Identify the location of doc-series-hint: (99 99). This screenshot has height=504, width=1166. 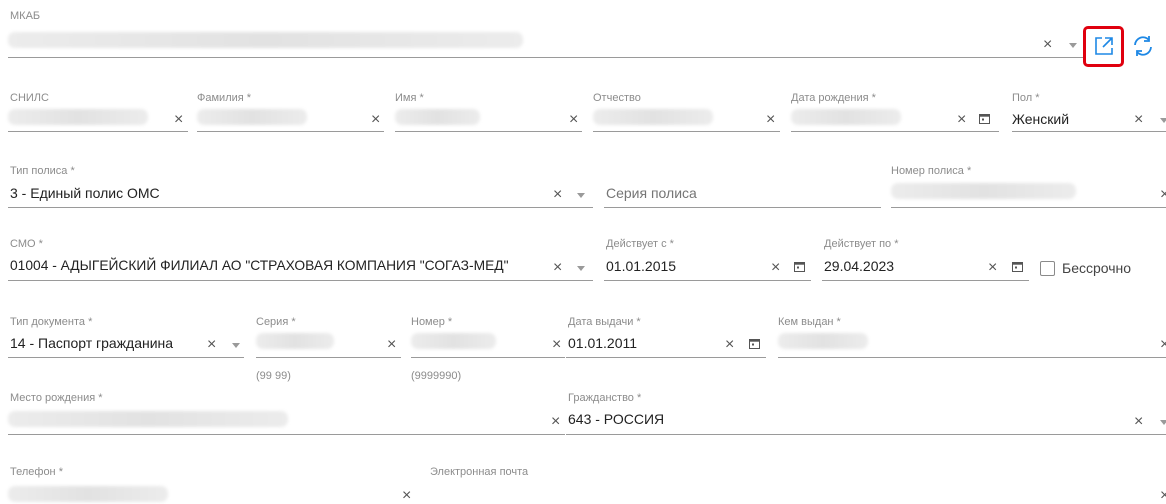
(273, 376).